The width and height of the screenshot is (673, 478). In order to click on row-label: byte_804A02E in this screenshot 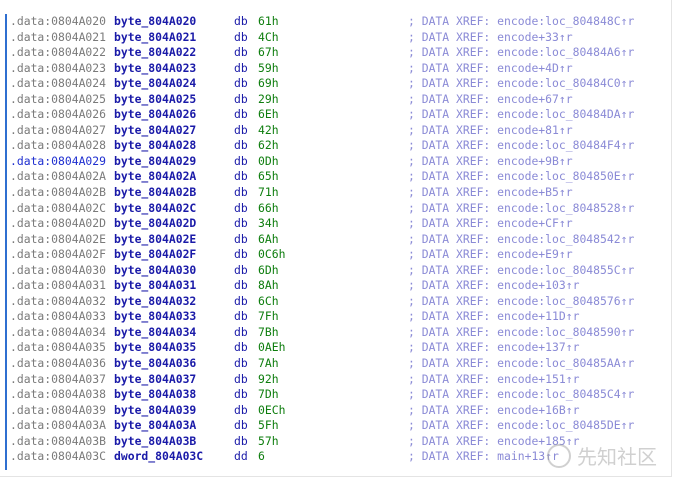, I will do `click(155, 240)`.